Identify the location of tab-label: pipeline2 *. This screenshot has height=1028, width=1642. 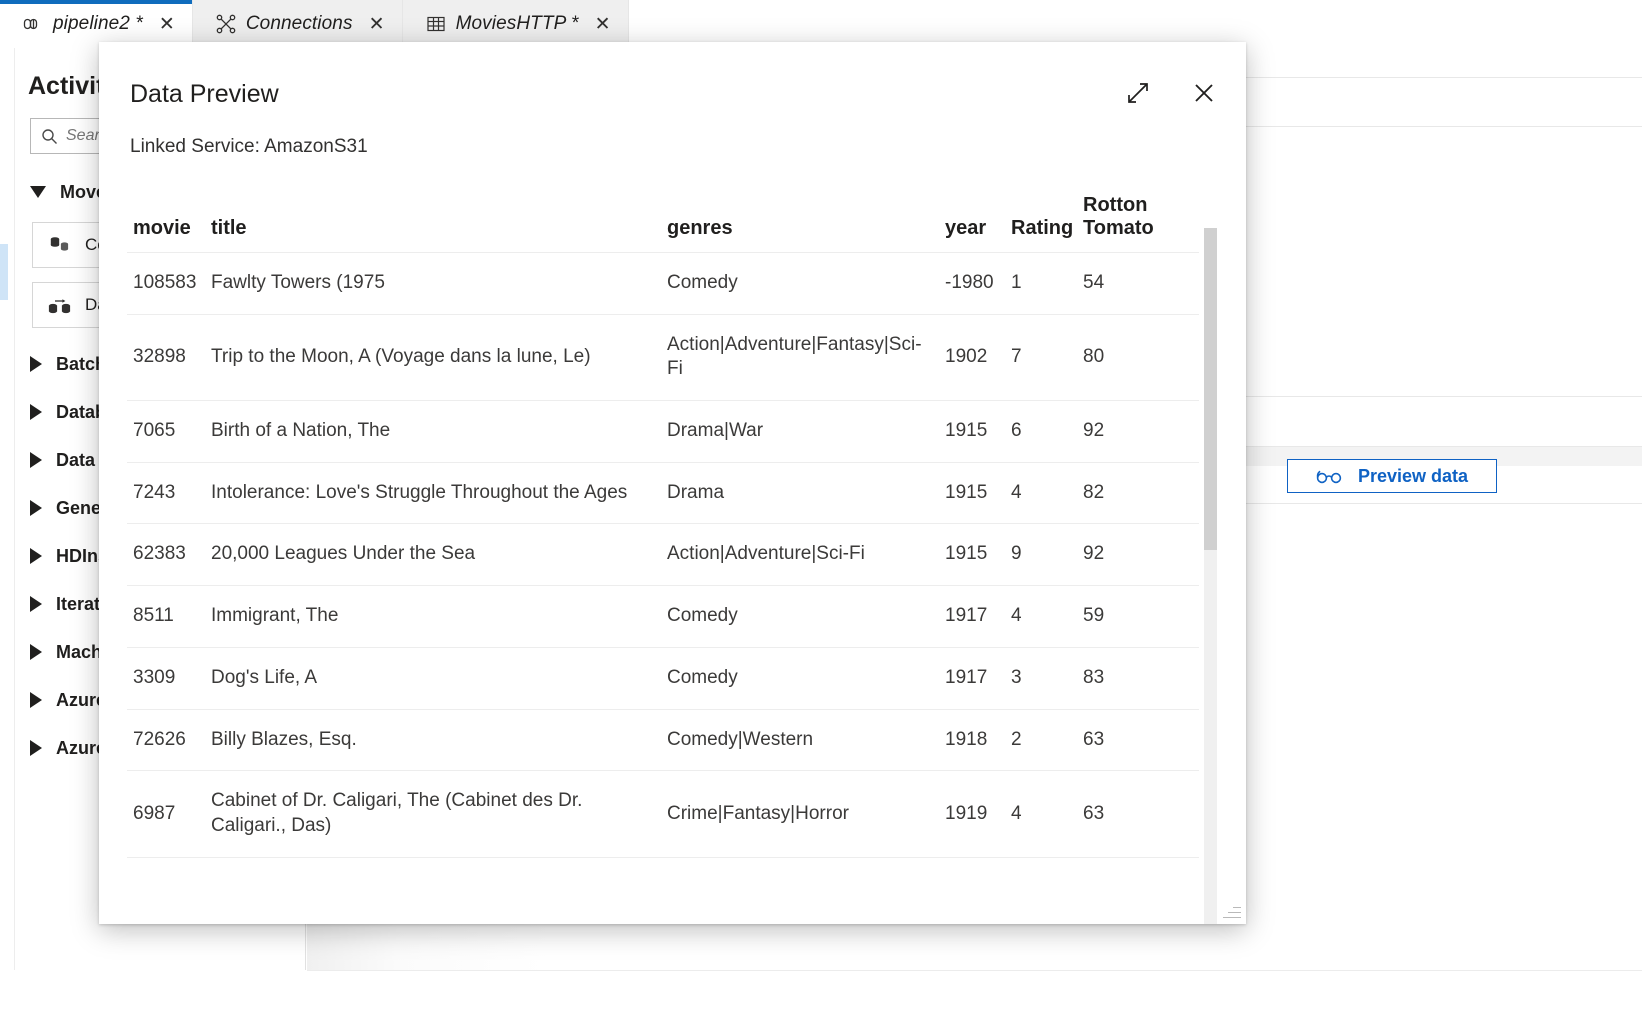
(98, 23).